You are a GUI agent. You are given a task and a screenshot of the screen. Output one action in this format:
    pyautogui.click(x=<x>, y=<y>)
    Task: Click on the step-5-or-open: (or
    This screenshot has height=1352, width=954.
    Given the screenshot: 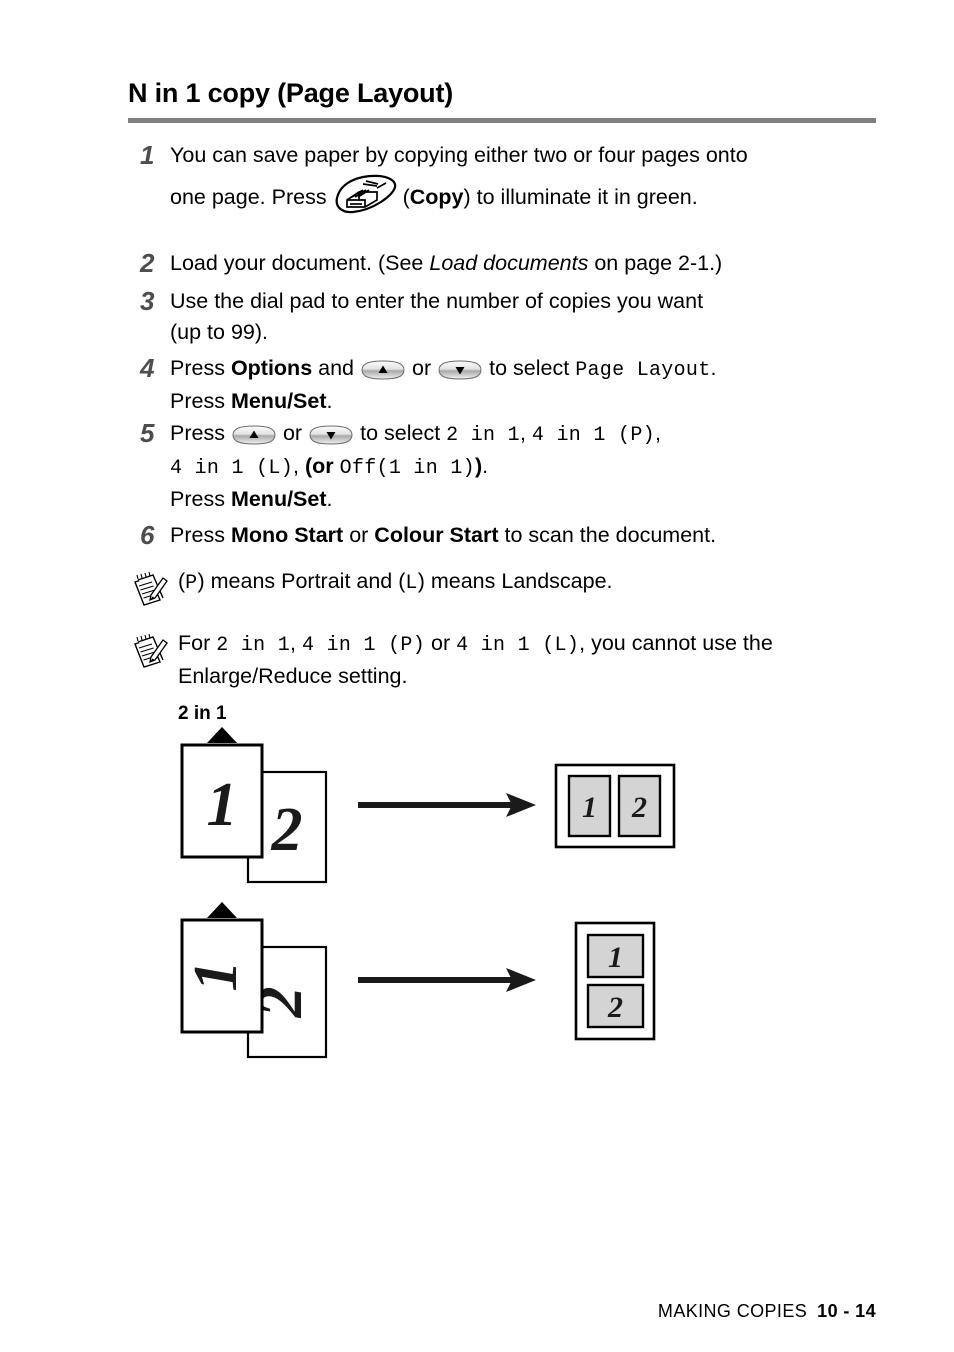 What is the action you would take?
    pyautogui.click(x=322, y=466)
    